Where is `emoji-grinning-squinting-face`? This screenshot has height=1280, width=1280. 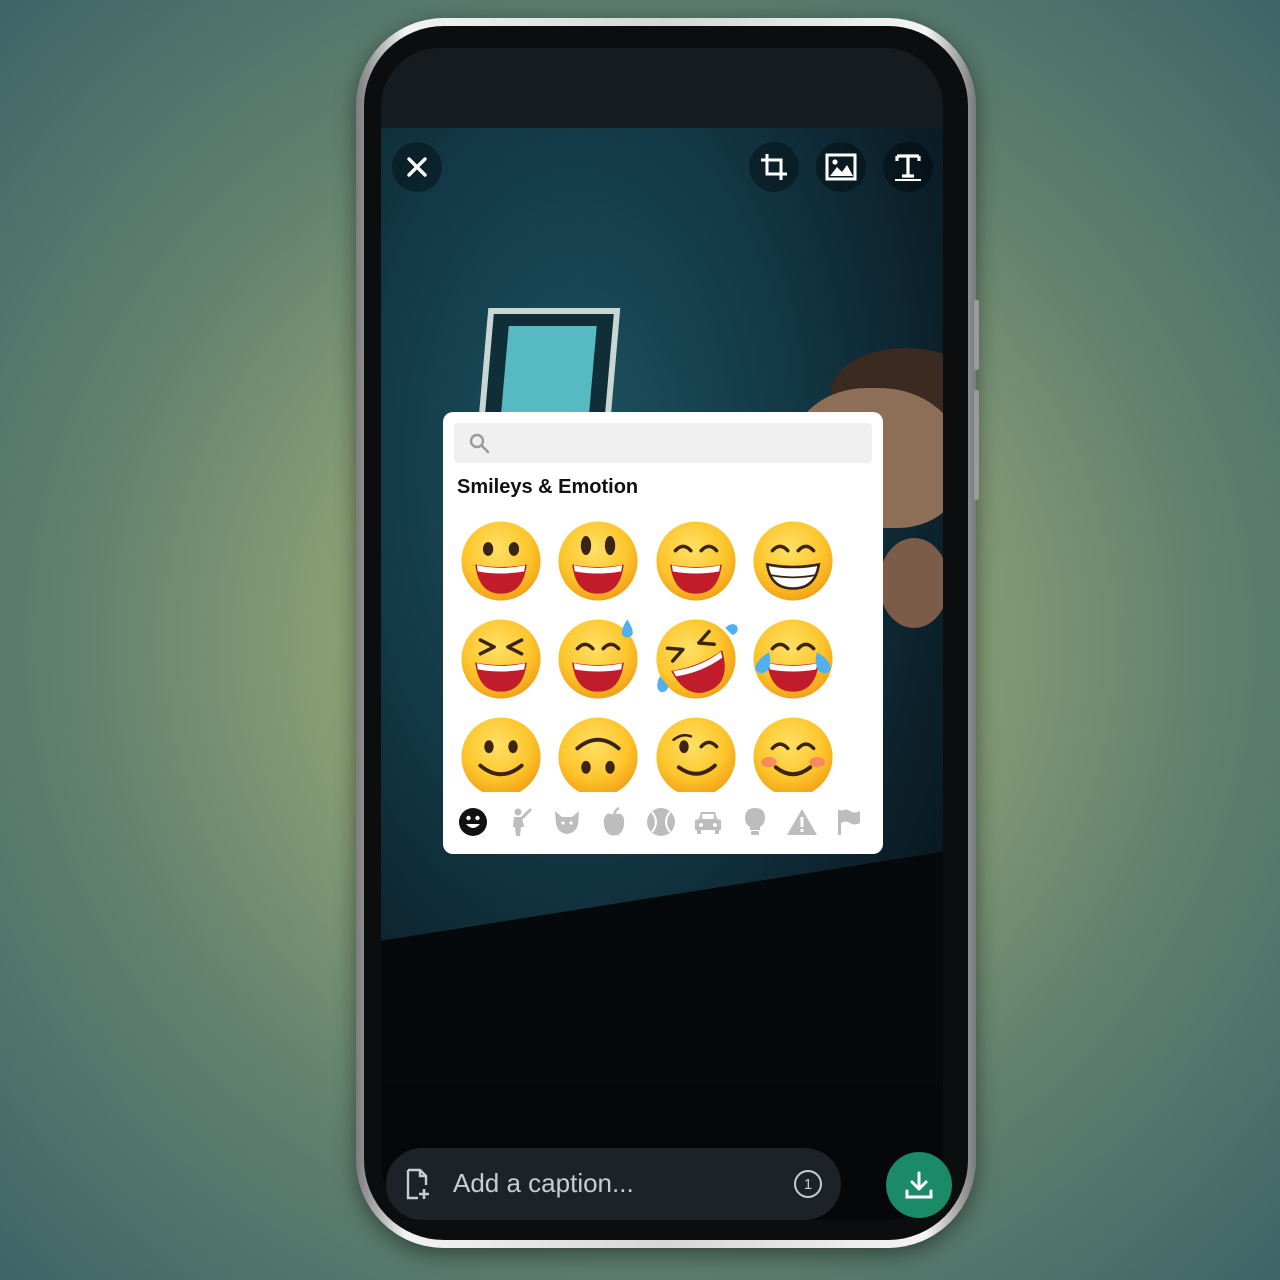
emoji-grinning-squinting-face is located at coordinates (501, 659).